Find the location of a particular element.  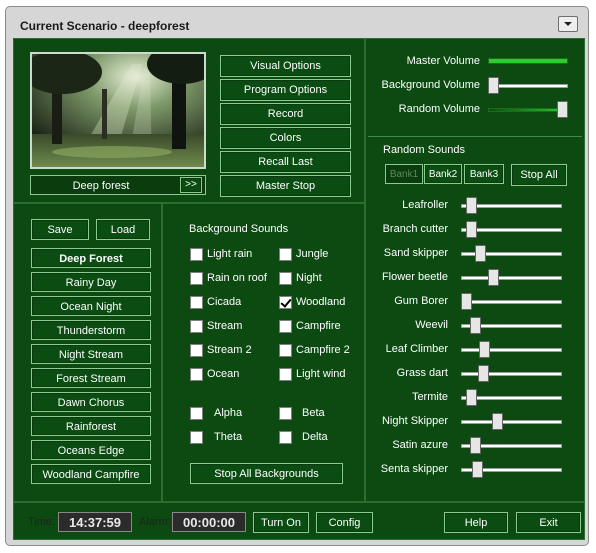

background-sound-label: Stream 2 is located at coordinates (229, 350).